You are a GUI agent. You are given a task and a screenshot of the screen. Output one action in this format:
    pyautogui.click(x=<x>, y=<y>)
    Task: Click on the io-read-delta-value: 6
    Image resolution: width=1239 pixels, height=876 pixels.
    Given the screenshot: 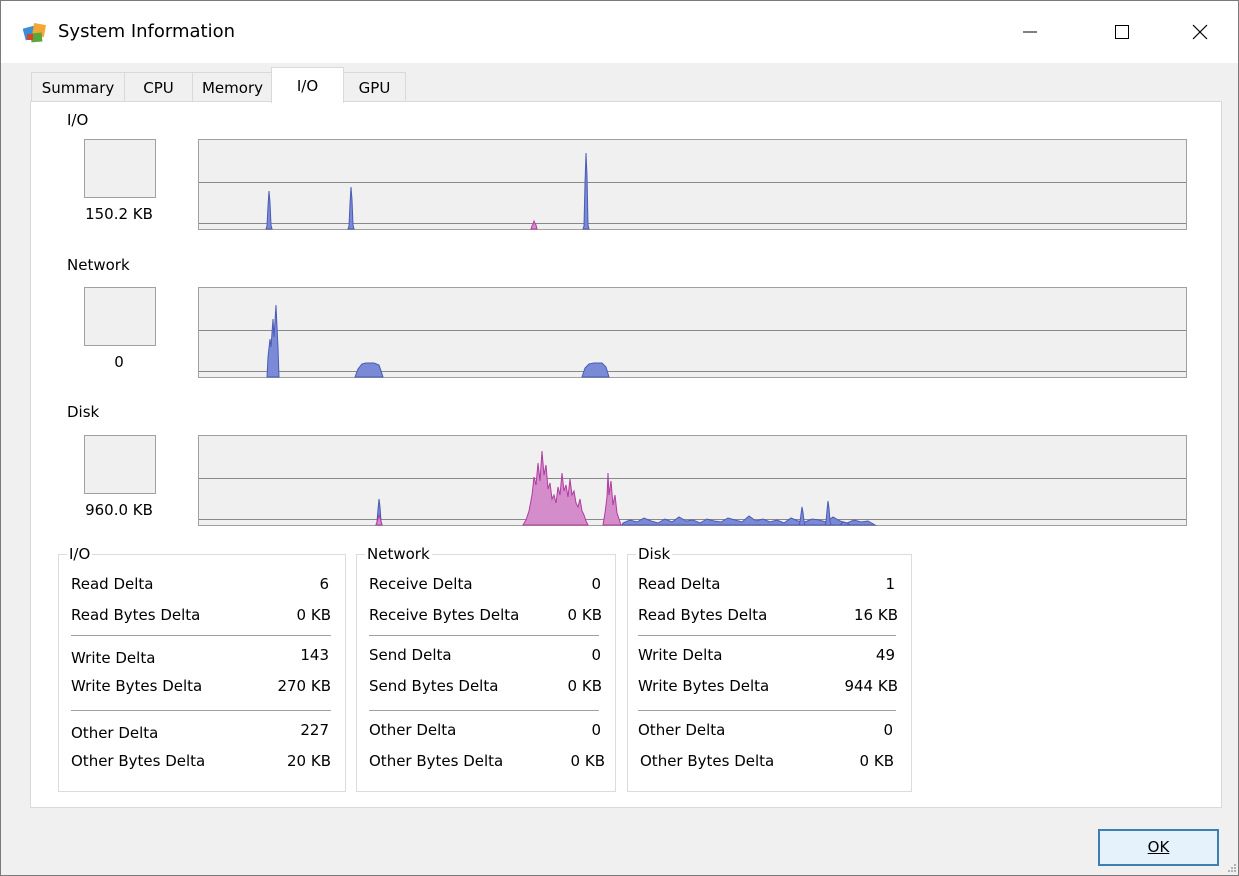 What is the action you would take?
    pyautogui.click(x=324, y=584)
    